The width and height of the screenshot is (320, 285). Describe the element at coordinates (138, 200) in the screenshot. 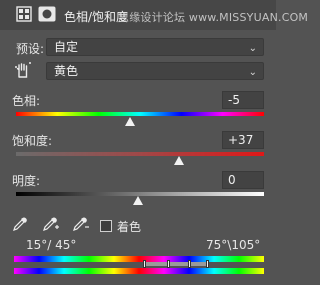

I see `lightness-slider-thumb` at that location.